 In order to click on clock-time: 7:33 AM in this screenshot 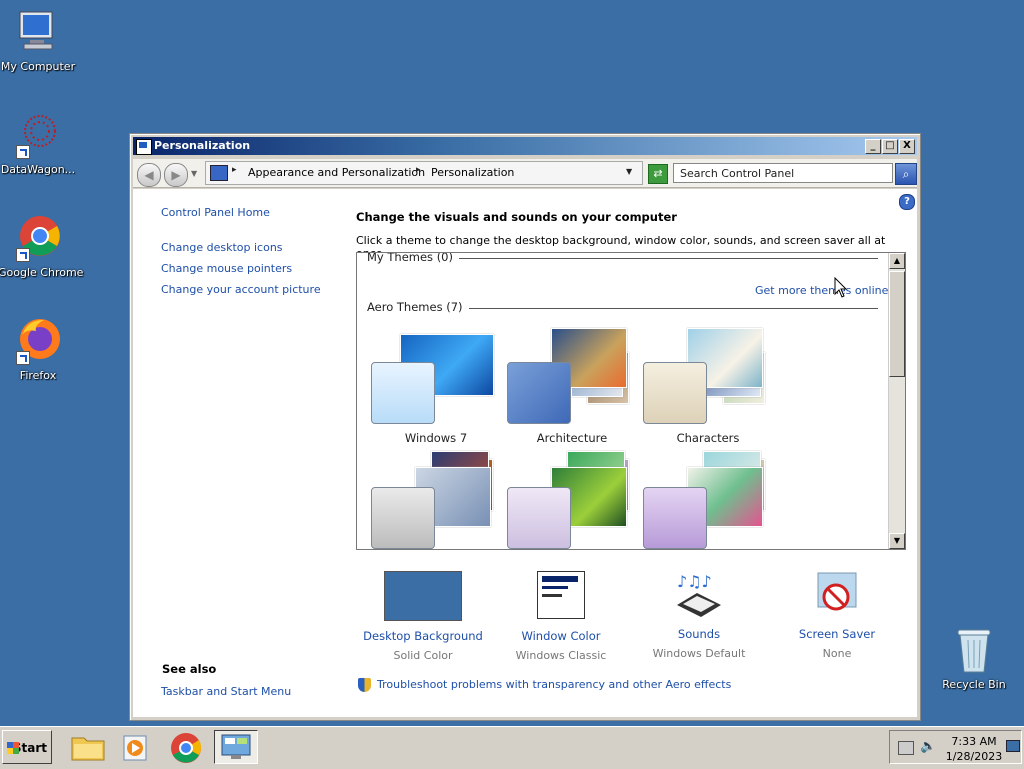, I will do `click(974, 741)`.